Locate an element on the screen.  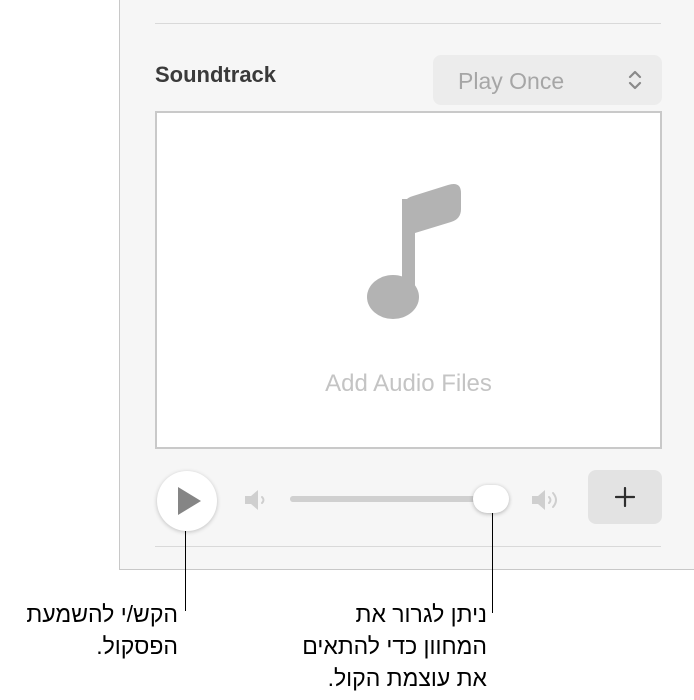
up-down-chevron-icon is located at coordinates (635, 80).